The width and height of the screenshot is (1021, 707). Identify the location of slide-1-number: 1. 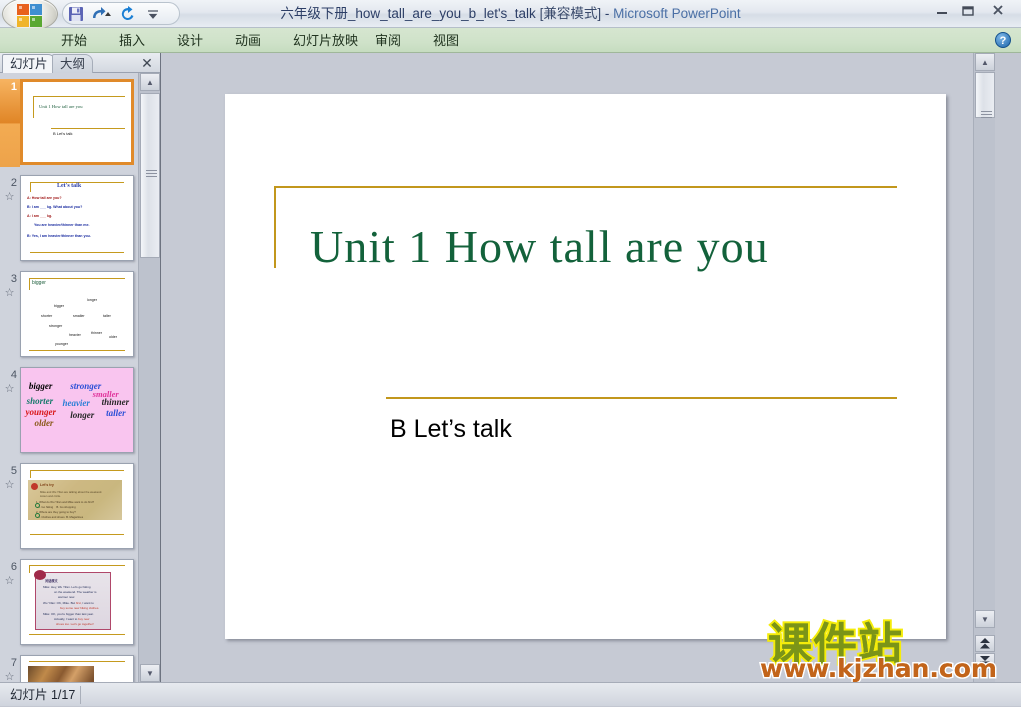
(13, 87).